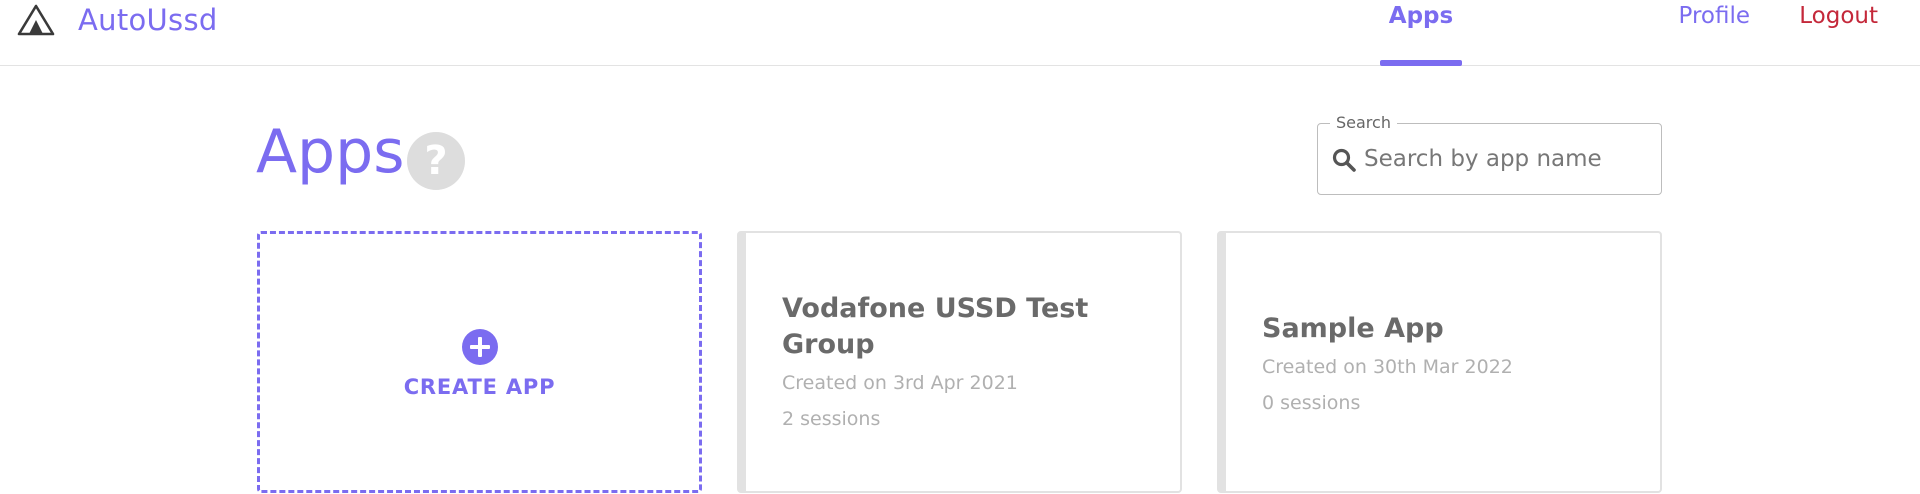  Describe the element at coordinates (148, 19) in the screenshot. I see `brand-name: AutoUssd` at that location.